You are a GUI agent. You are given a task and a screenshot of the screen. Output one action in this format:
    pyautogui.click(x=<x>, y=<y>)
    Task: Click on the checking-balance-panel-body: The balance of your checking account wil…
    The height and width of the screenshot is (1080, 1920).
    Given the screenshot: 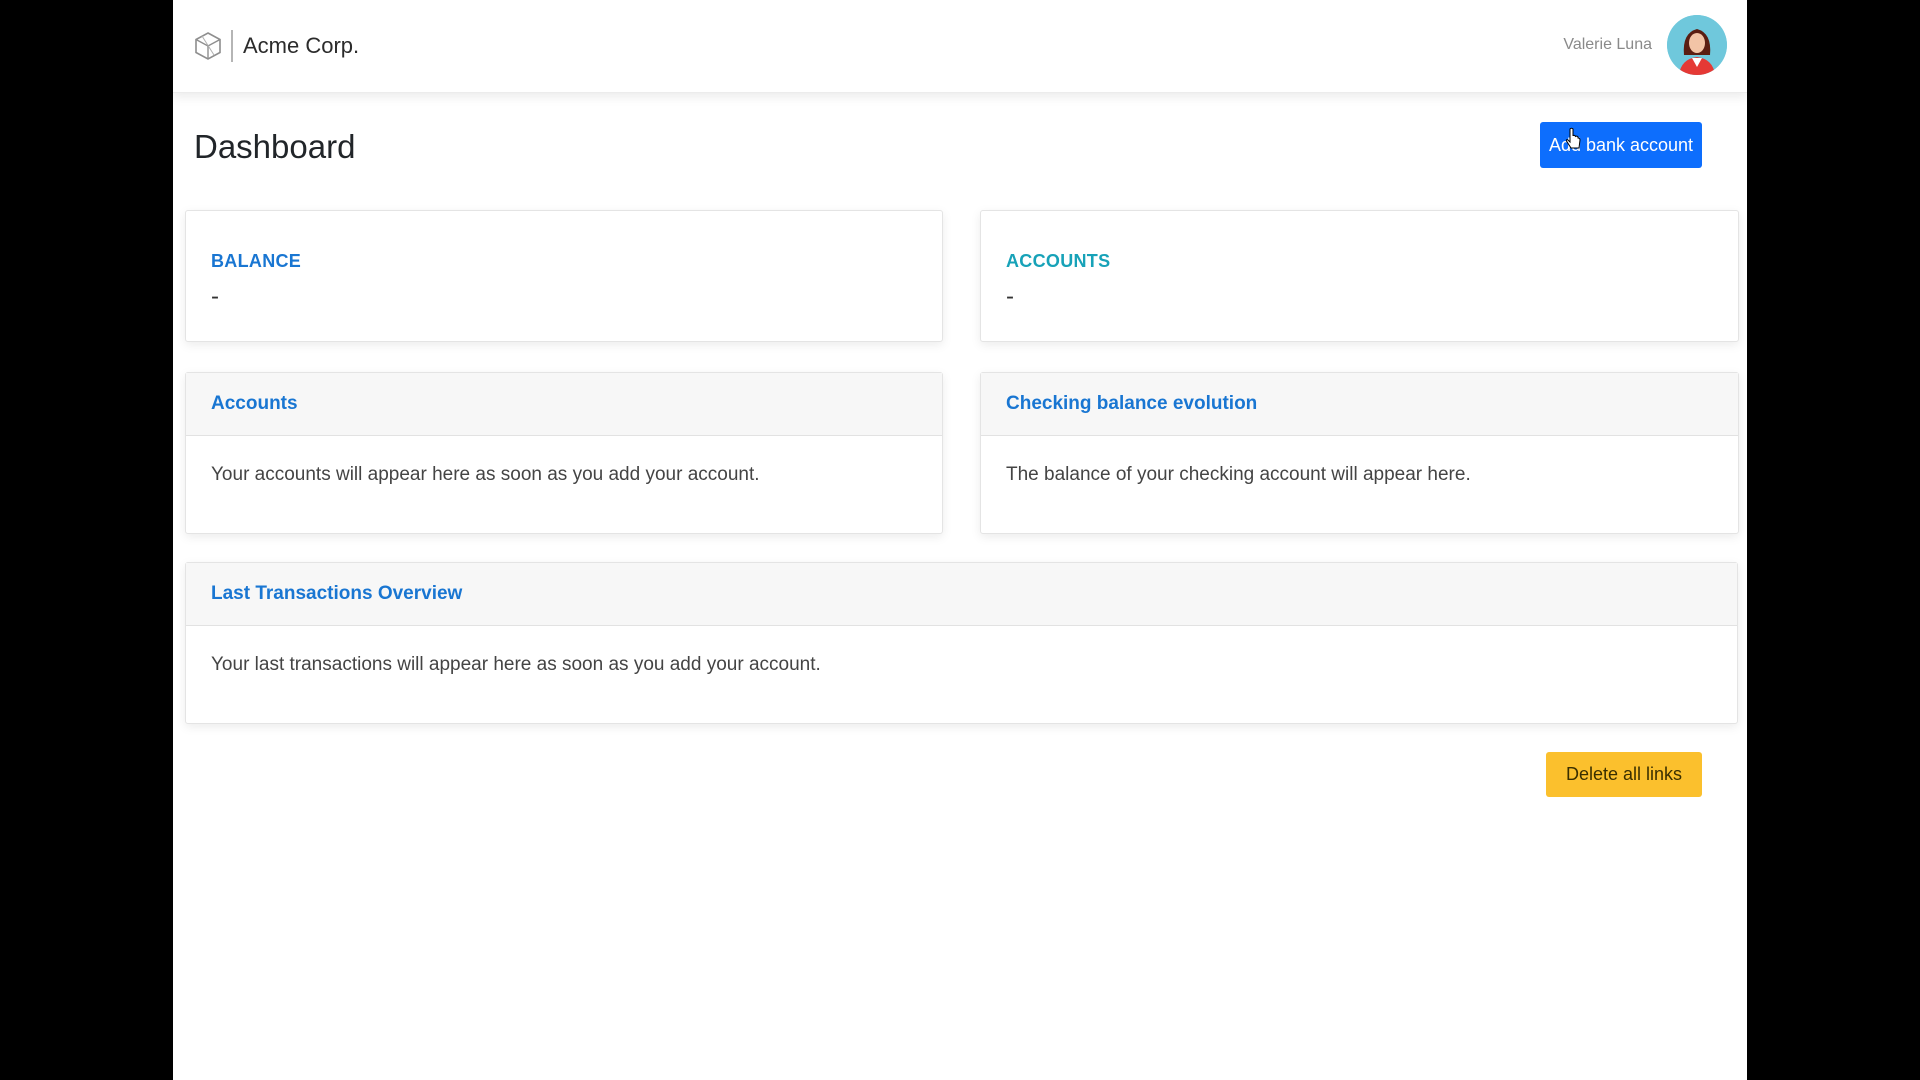 What is the action you would take?
    pyautogui.click(x=1238, y=474)
    